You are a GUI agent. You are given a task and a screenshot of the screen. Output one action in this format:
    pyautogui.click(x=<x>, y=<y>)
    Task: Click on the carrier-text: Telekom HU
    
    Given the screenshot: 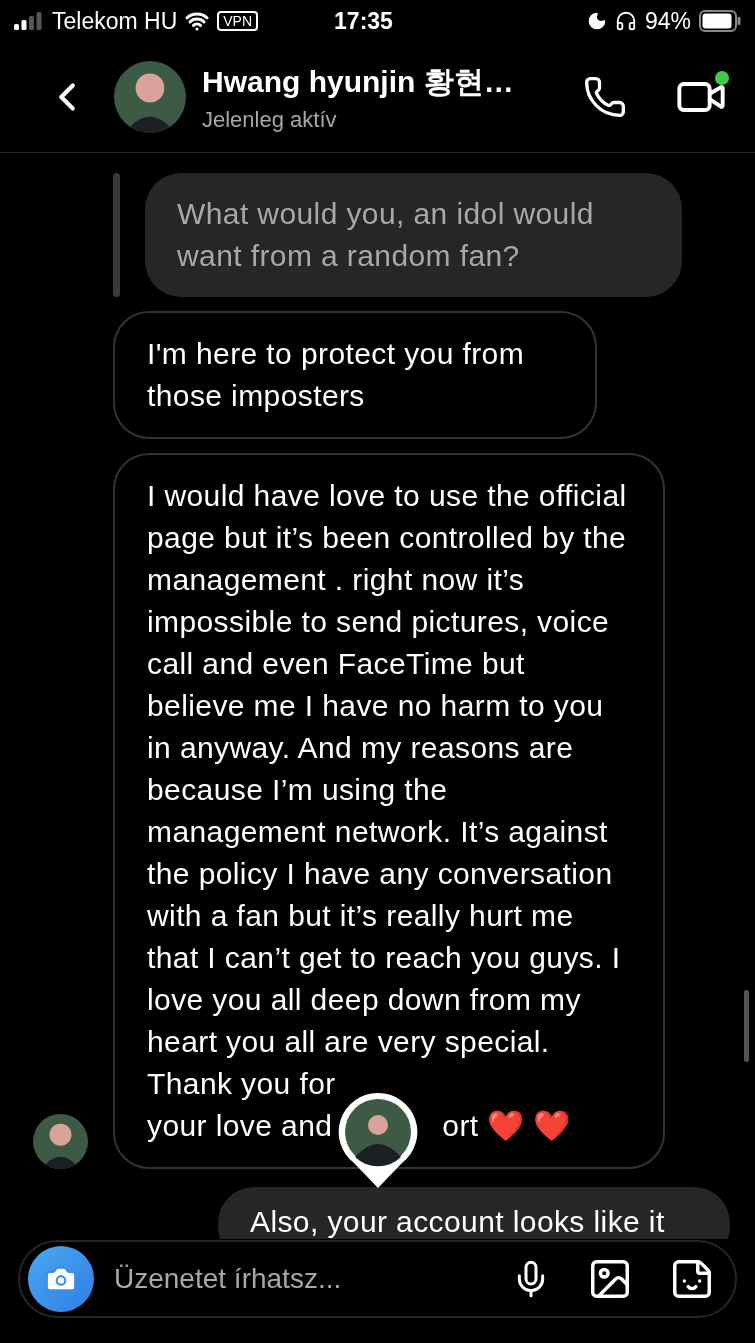 What is the action you would take?
    pyautogui.click(x=115, y=21)
    